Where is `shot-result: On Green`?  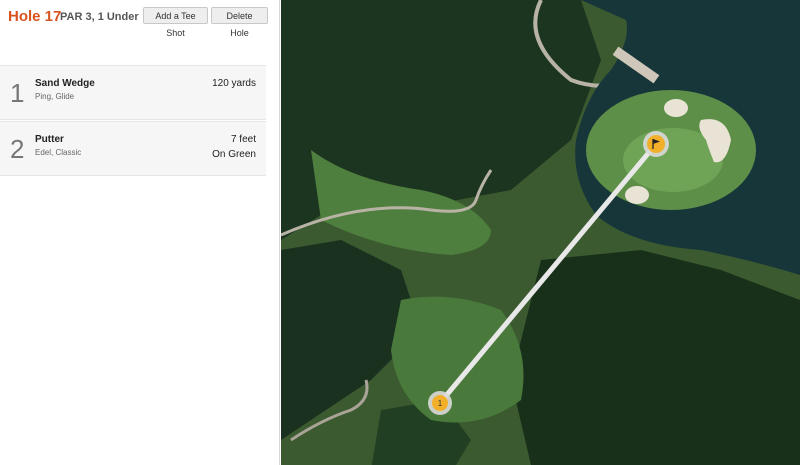 shot-result: On Green is located at coordinates (234, 154).